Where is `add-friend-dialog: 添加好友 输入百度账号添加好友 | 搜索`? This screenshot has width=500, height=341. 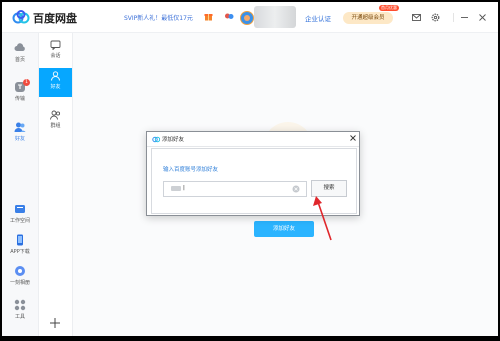 add-friend-dialog: 添加好友 输入百度账号添加好友 | 搜索 is located at coordinates (253, 173).